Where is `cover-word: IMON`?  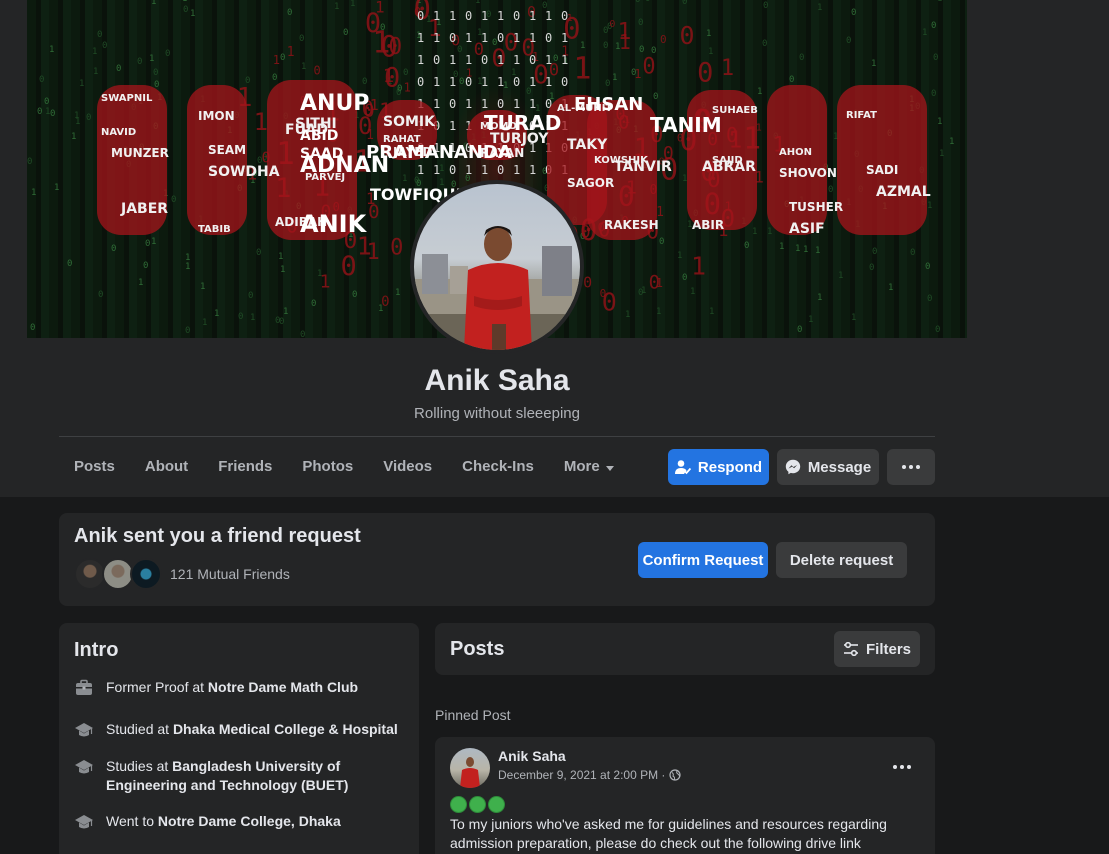
cover-word: IMON is located at coordinates (216, 116).